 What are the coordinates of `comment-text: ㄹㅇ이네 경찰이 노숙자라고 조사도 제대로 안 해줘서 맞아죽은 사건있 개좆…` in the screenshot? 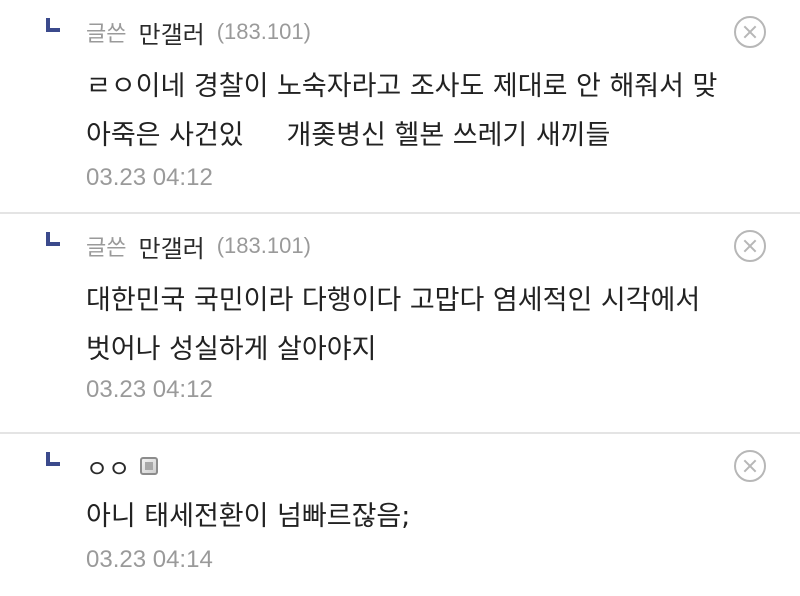 It's located at (433, 111).